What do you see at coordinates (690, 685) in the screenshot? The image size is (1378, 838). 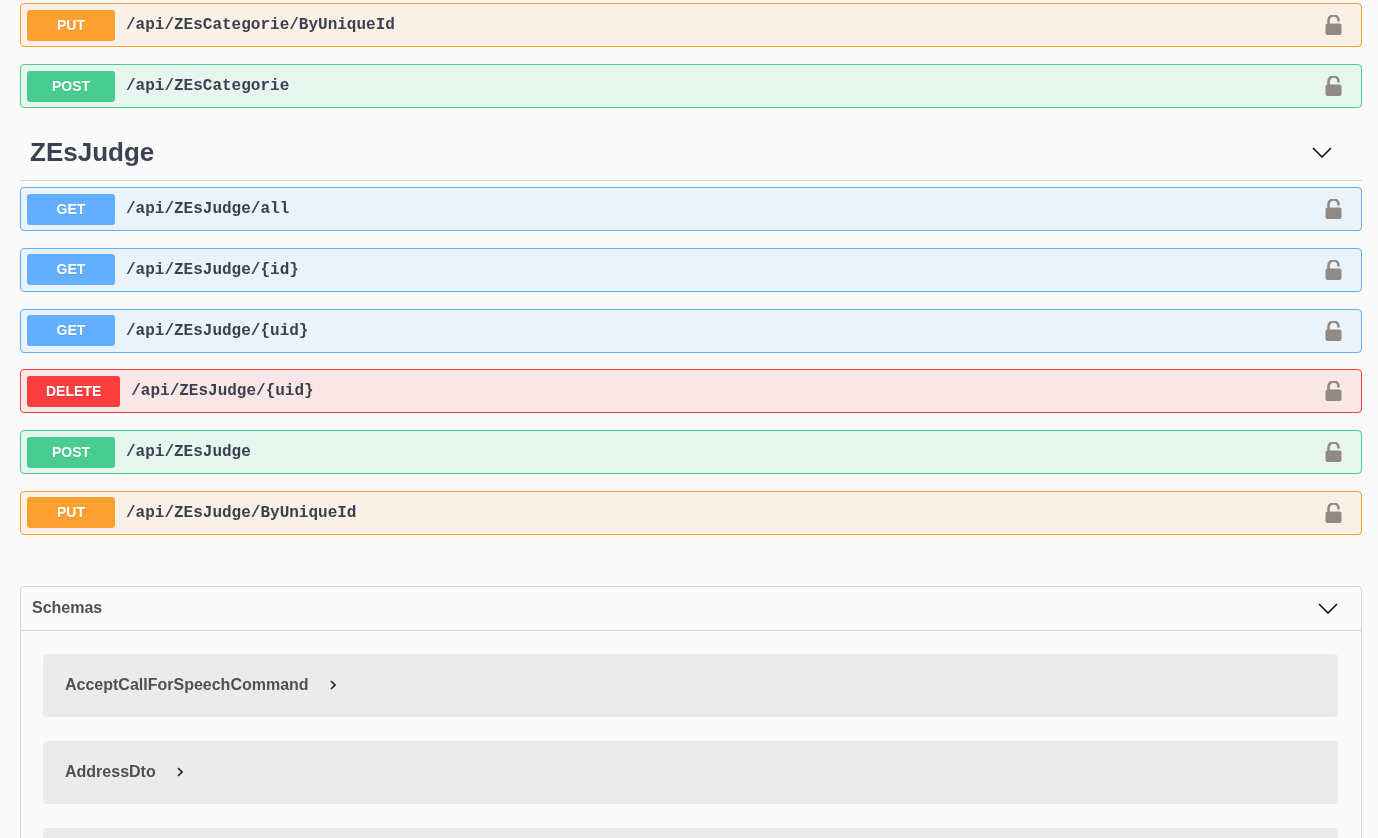 I see `schema-row: AcceptCallForSpeechCommand` at bounding box center [690, 685].